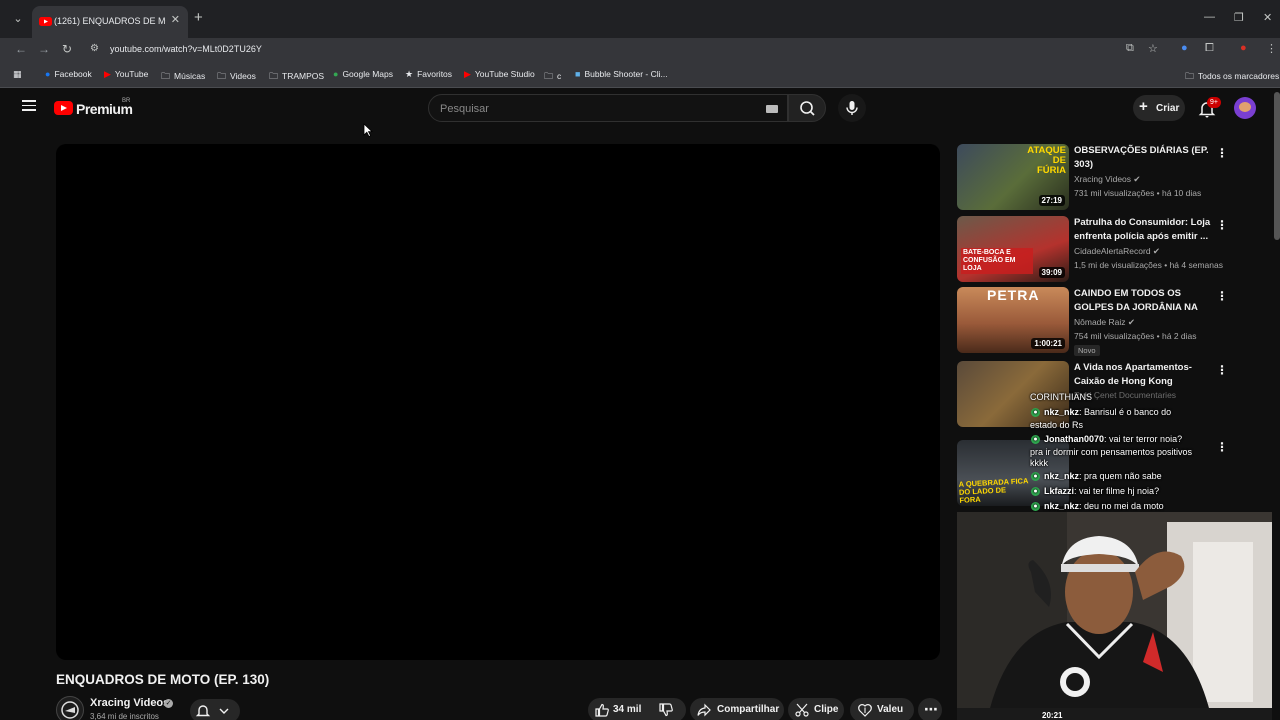  What do you see at coordinates (29, 107) in the screenshot?
I see `guide-menu-icon` at bounding box center [29, 107].